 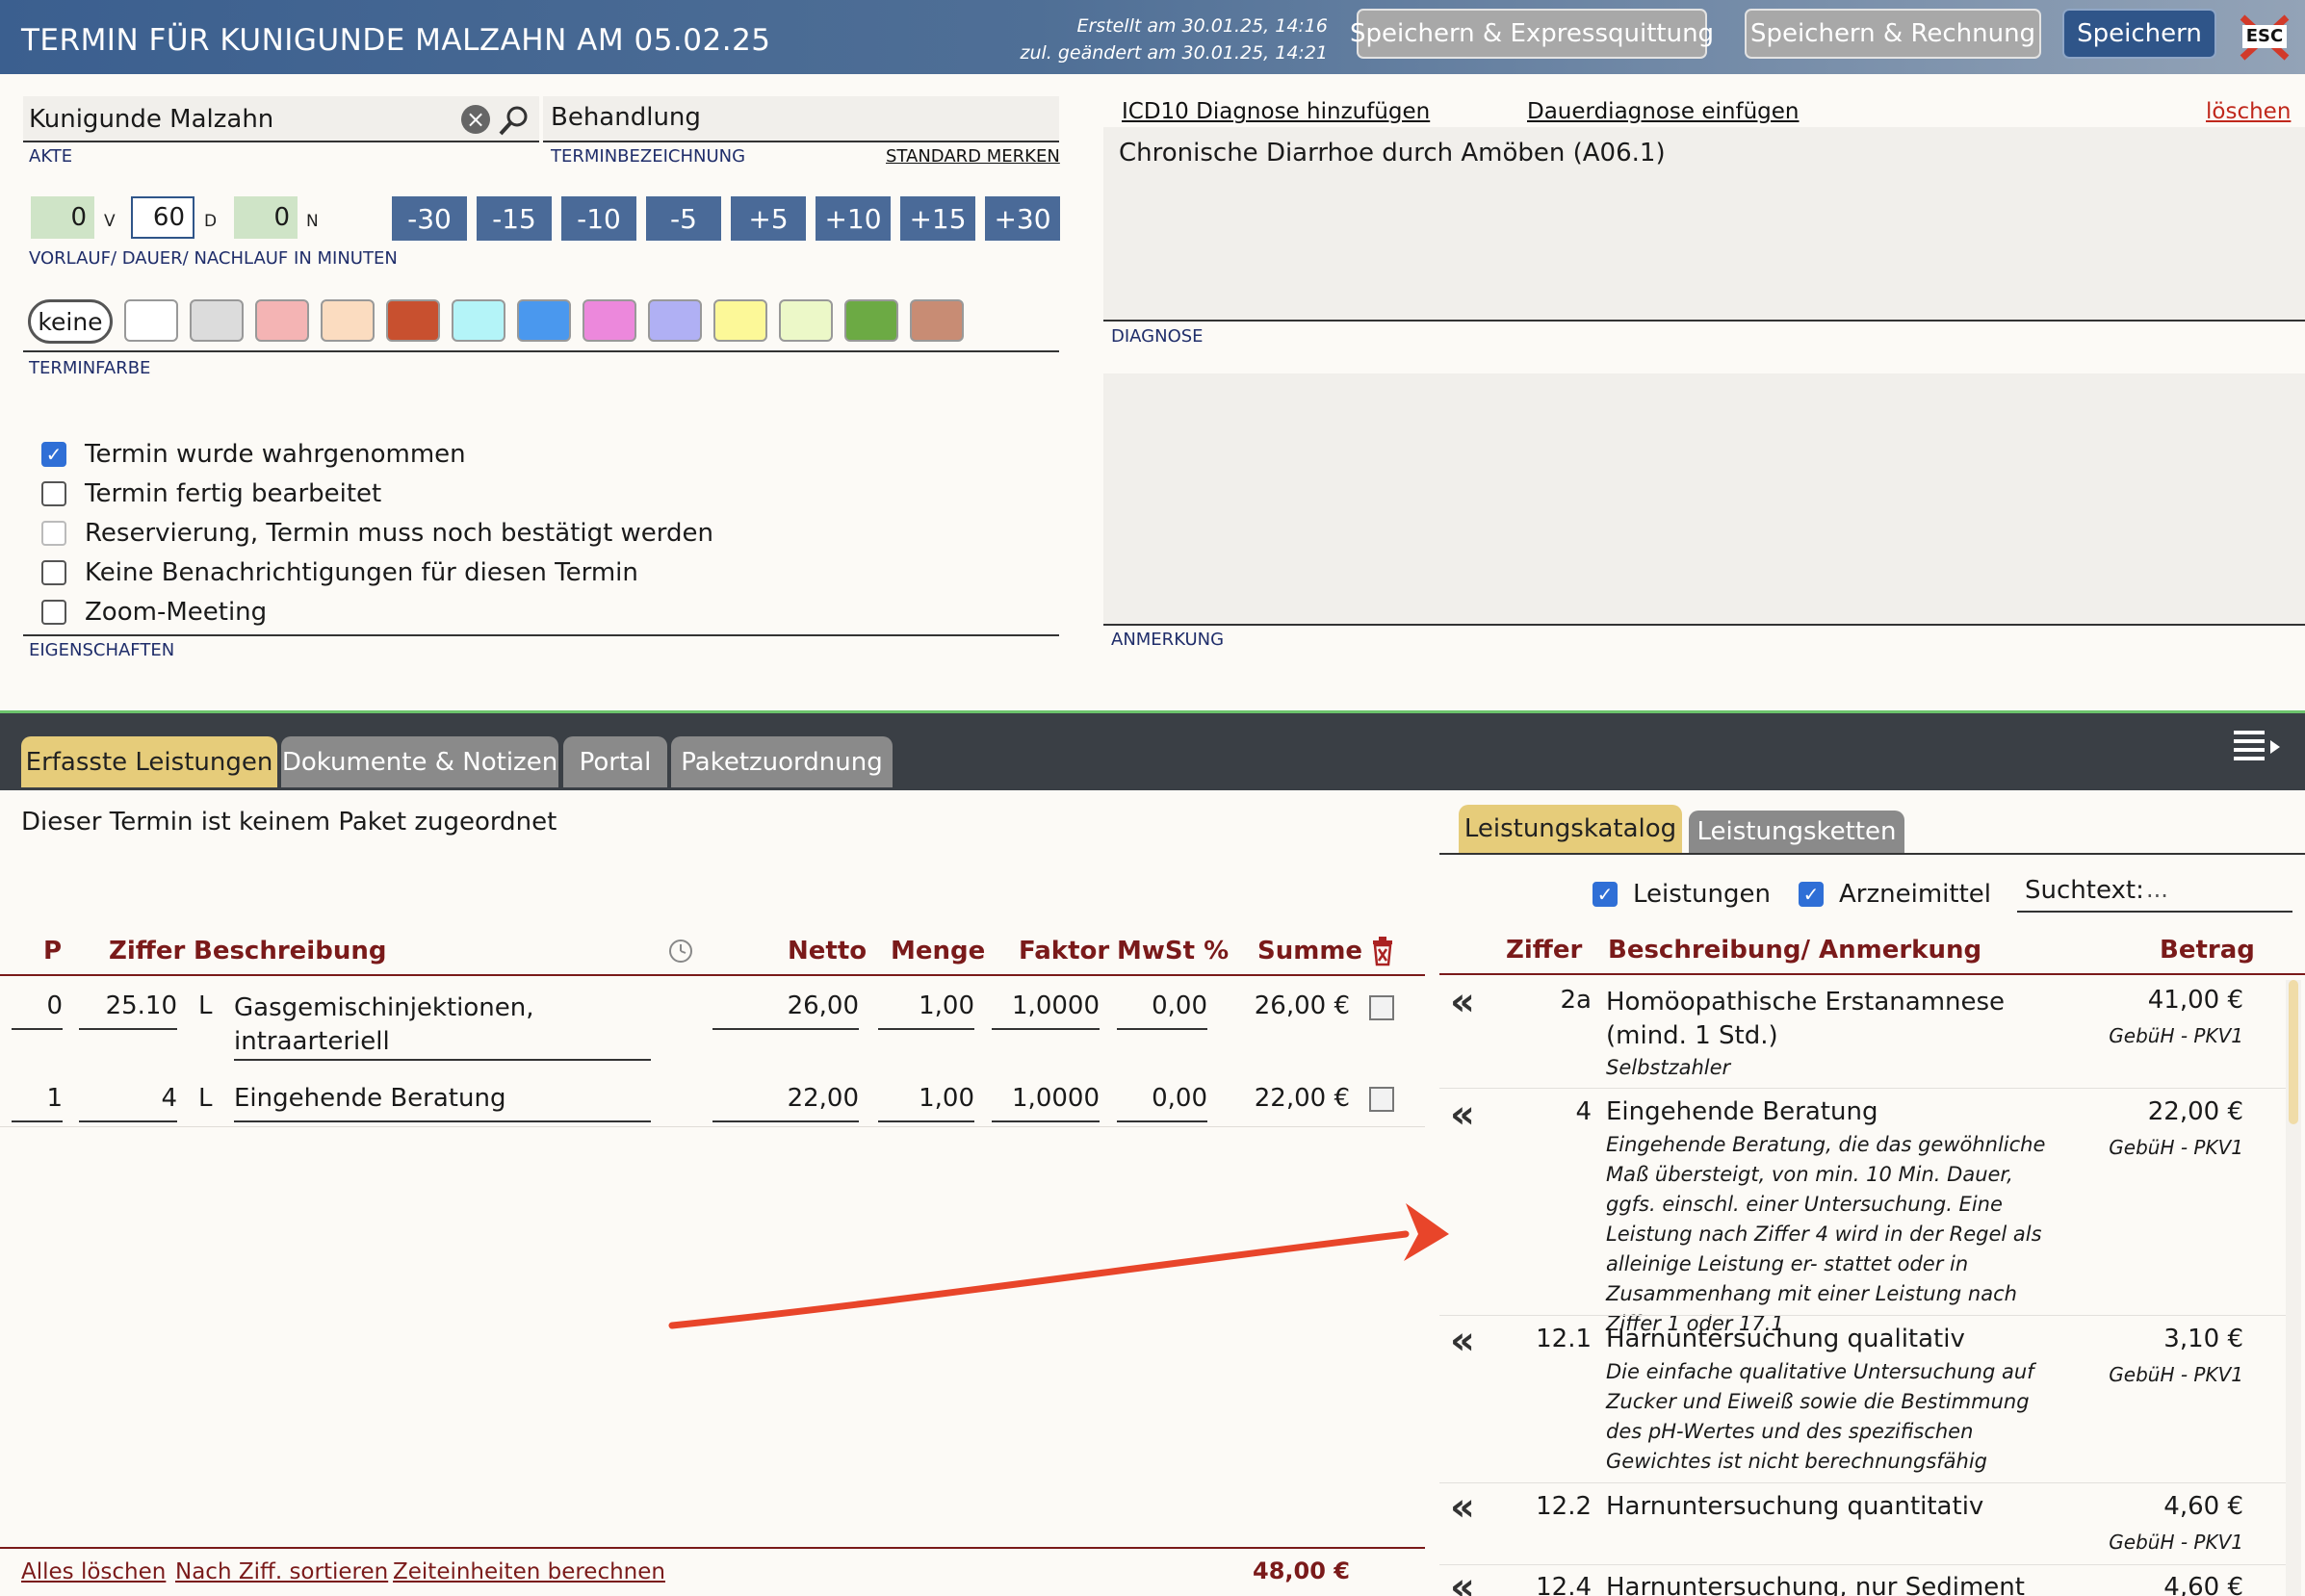 I want to click on sort-by-number-link: Nach Ziff. sortieren, so click(x=281, y=1571).